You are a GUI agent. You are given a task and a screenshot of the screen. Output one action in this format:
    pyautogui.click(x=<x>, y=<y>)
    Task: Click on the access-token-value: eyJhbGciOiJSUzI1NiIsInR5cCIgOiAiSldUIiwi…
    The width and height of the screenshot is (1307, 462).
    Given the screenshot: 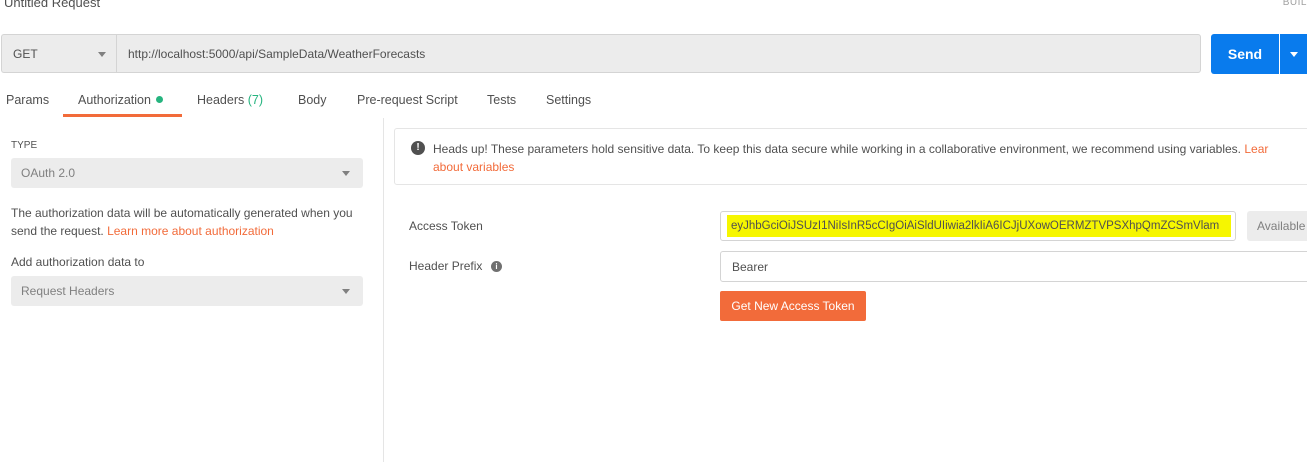 What is the action you would take?
    pyautogui.click(x=979, y=226)
    